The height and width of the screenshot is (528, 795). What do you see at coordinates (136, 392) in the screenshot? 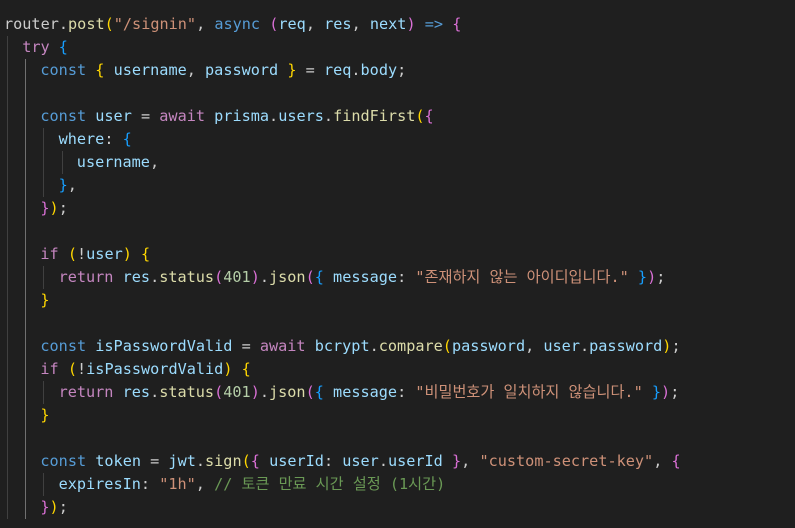
I see `code-token: res` at bounding box center [136, 392].